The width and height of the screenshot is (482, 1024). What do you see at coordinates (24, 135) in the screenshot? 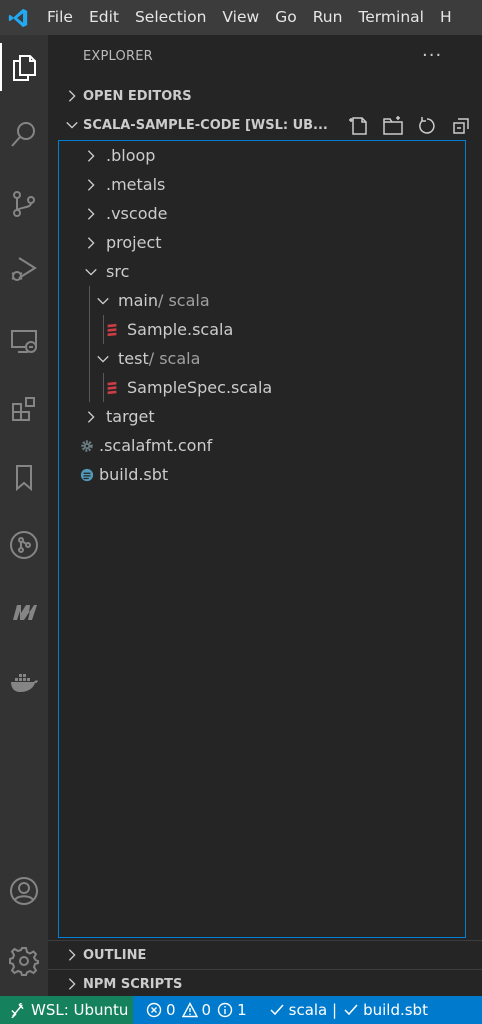
I see `search-icon` at bounding box center [24, 135].